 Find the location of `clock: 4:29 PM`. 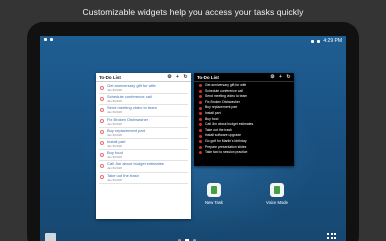

clock: 4:29 PM is located at coordinates (332, 41).